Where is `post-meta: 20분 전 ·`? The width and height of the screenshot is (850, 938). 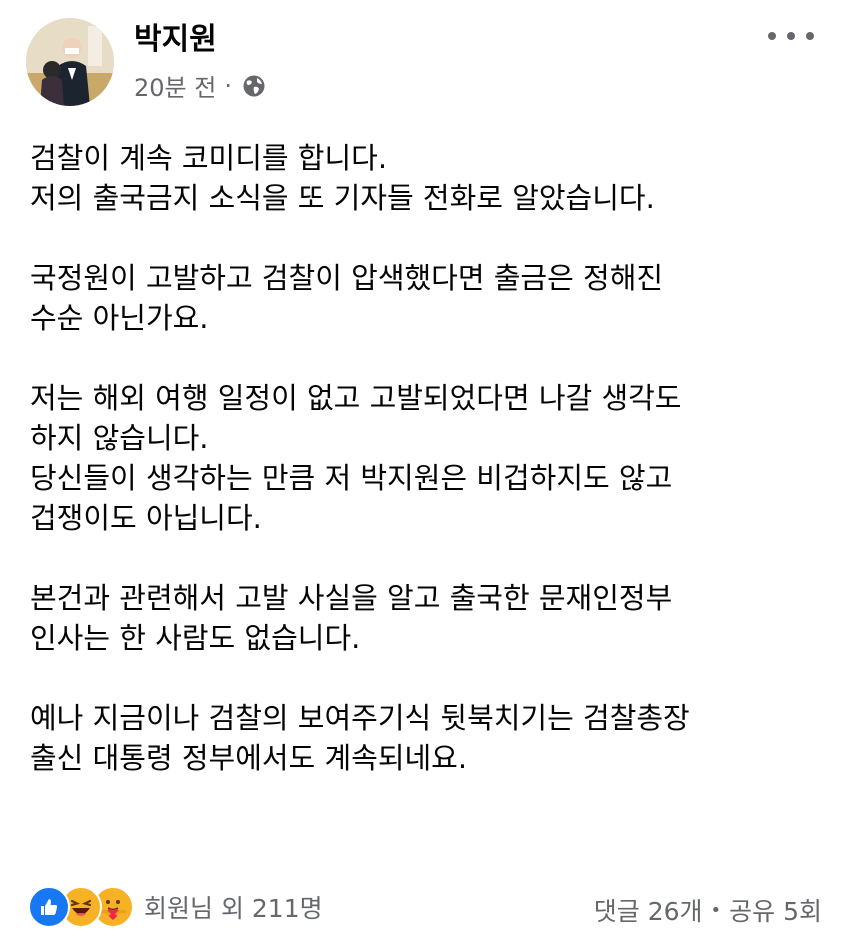
post-meta: 20분 전 · is located at coordinates (200, 85).